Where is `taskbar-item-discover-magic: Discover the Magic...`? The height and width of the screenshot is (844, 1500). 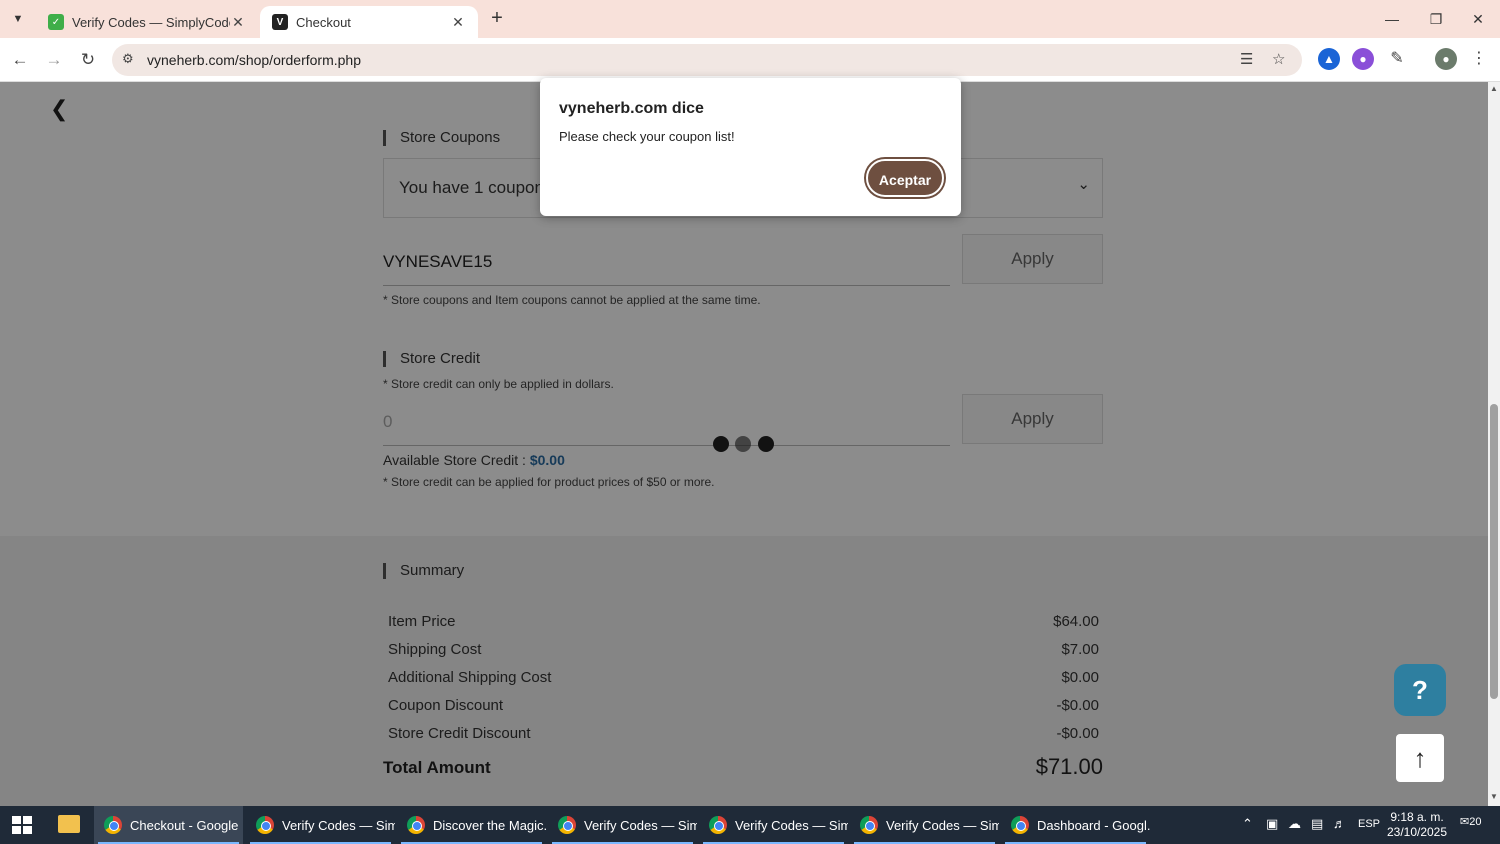
taskbar-item-discover-magic: Discover the Magic... is located at coordinates (471, 825).